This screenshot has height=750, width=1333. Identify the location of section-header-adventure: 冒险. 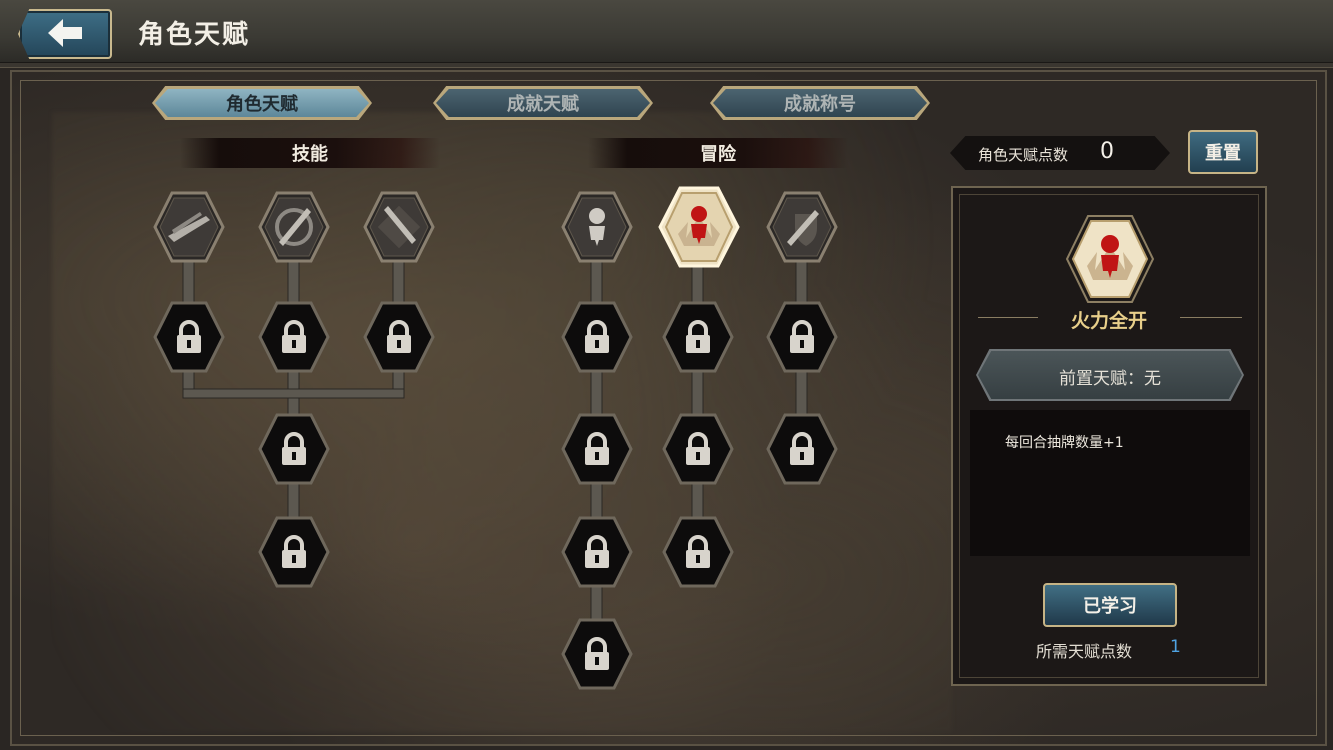
(718, 153).